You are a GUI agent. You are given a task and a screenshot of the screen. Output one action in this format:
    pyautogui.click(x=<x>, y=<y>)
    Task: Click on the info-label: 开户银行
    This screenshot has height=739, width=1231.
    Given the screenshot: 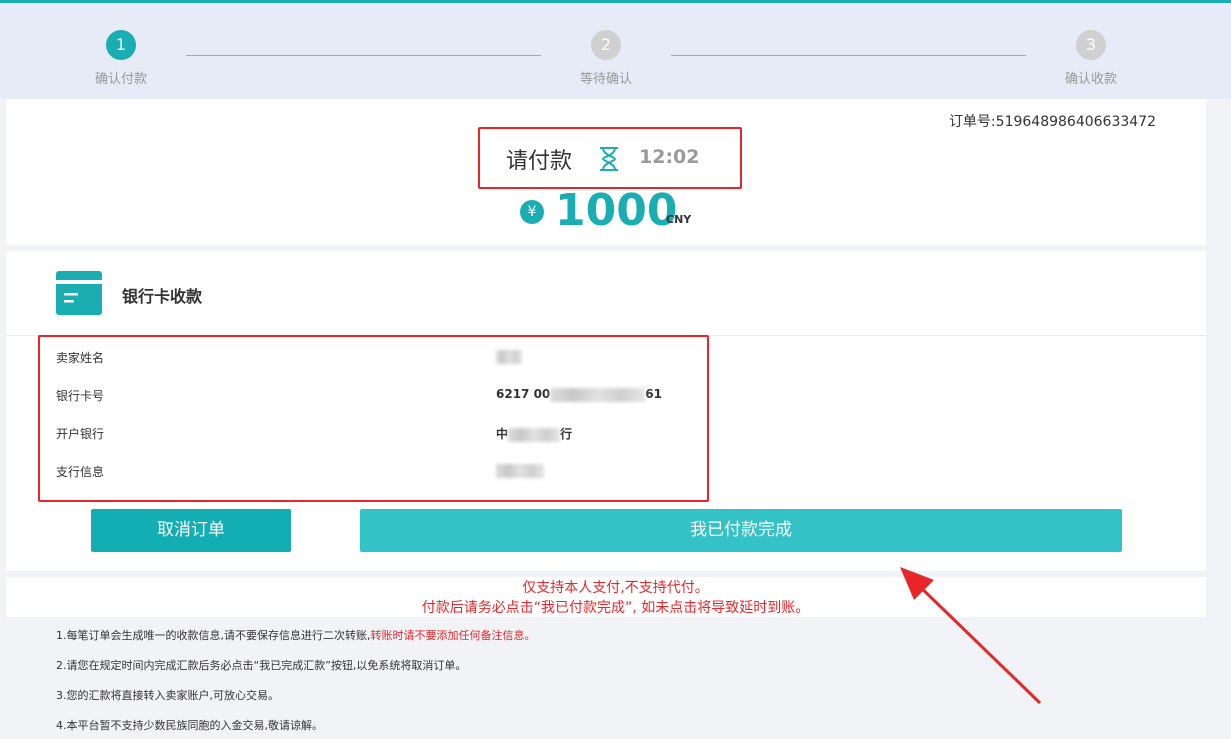 What is the action you would take?
    pyautogui.click(x=80, y=434)
    